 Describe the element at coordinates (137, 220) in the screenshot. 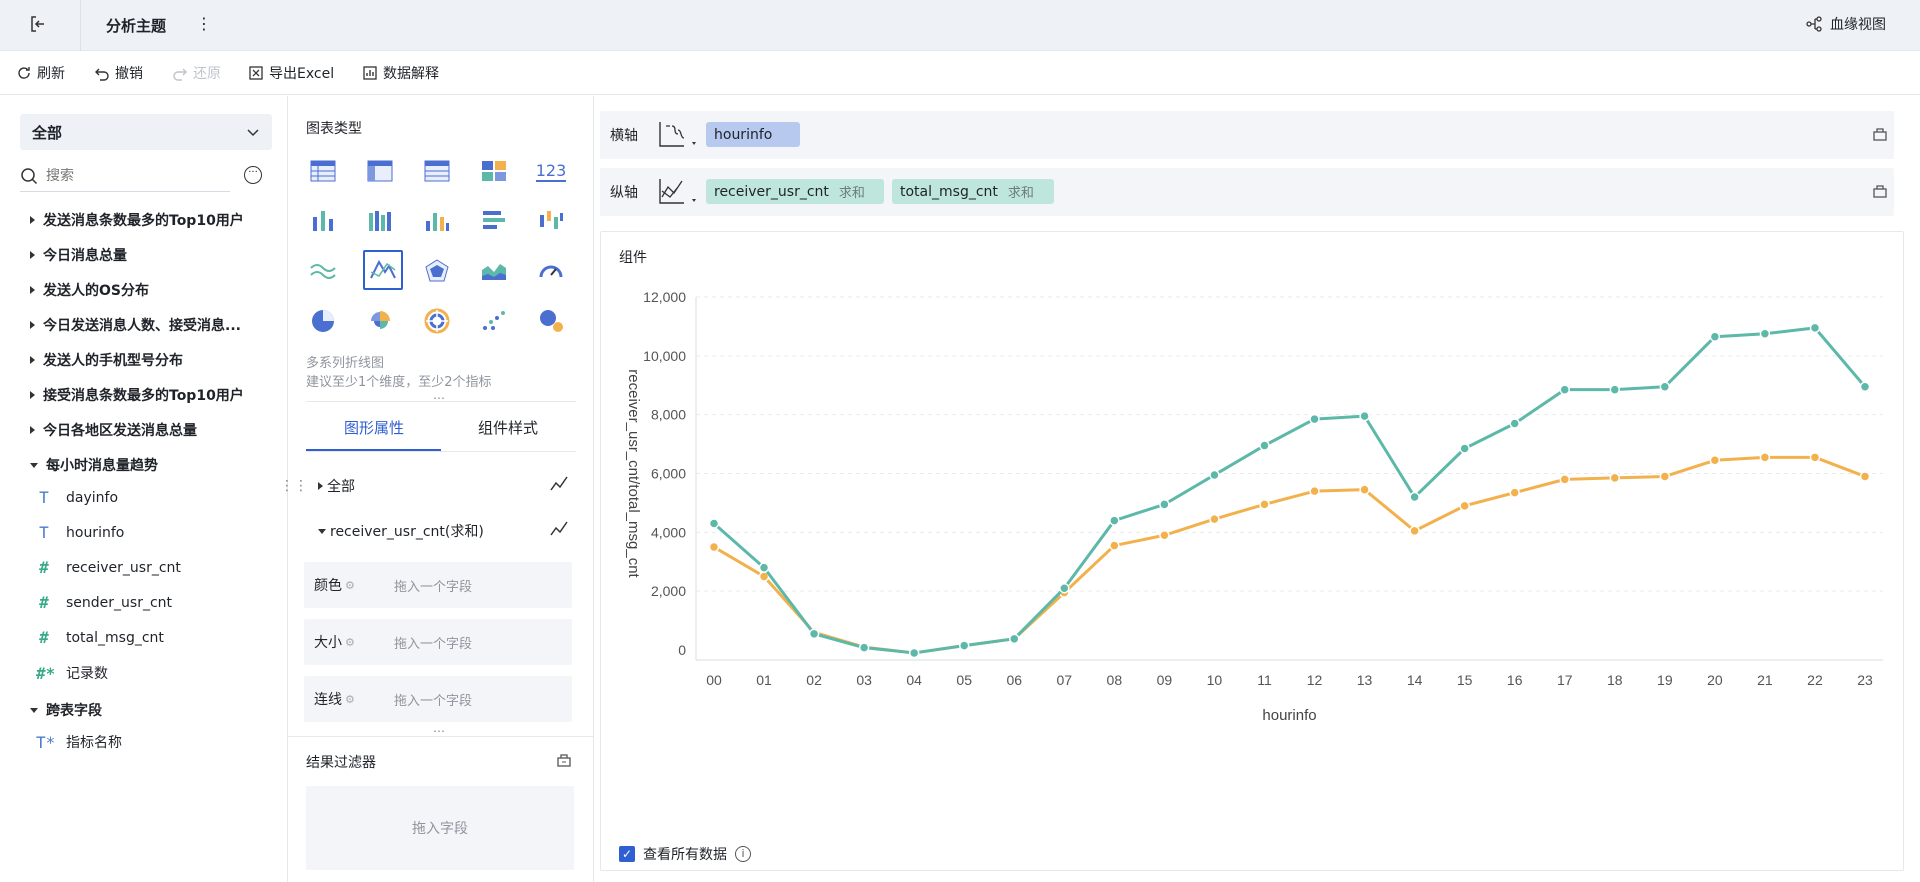

I see `topic-item: 发送消息条数最多的Top10用户` at that location.